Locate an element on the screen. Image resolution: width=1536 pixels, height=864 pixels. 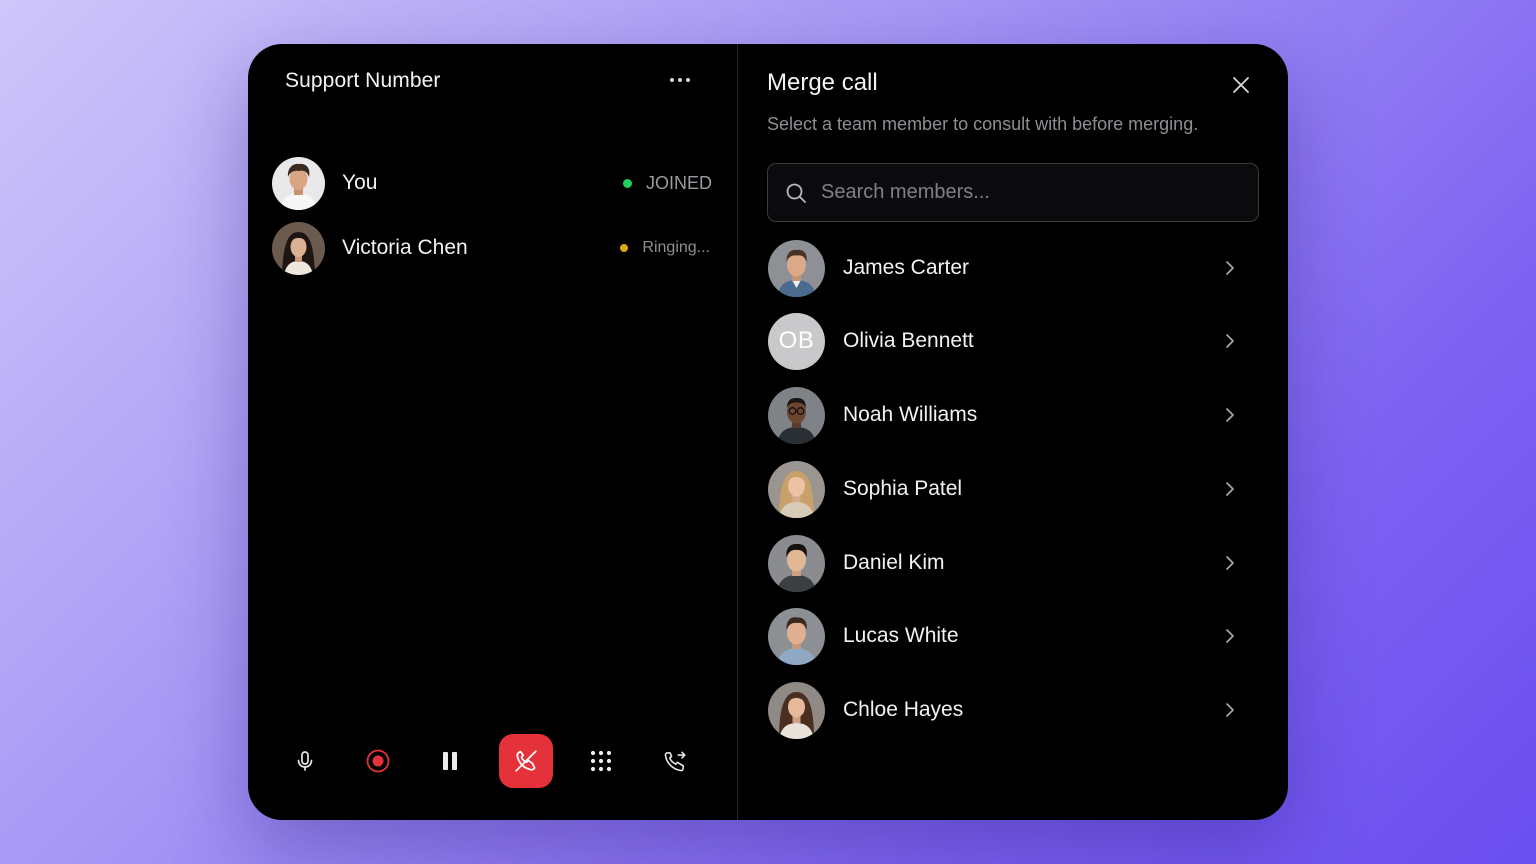
member-row-chloe-hayes: Chloe Hayes is located at coordinates (1008, 710).